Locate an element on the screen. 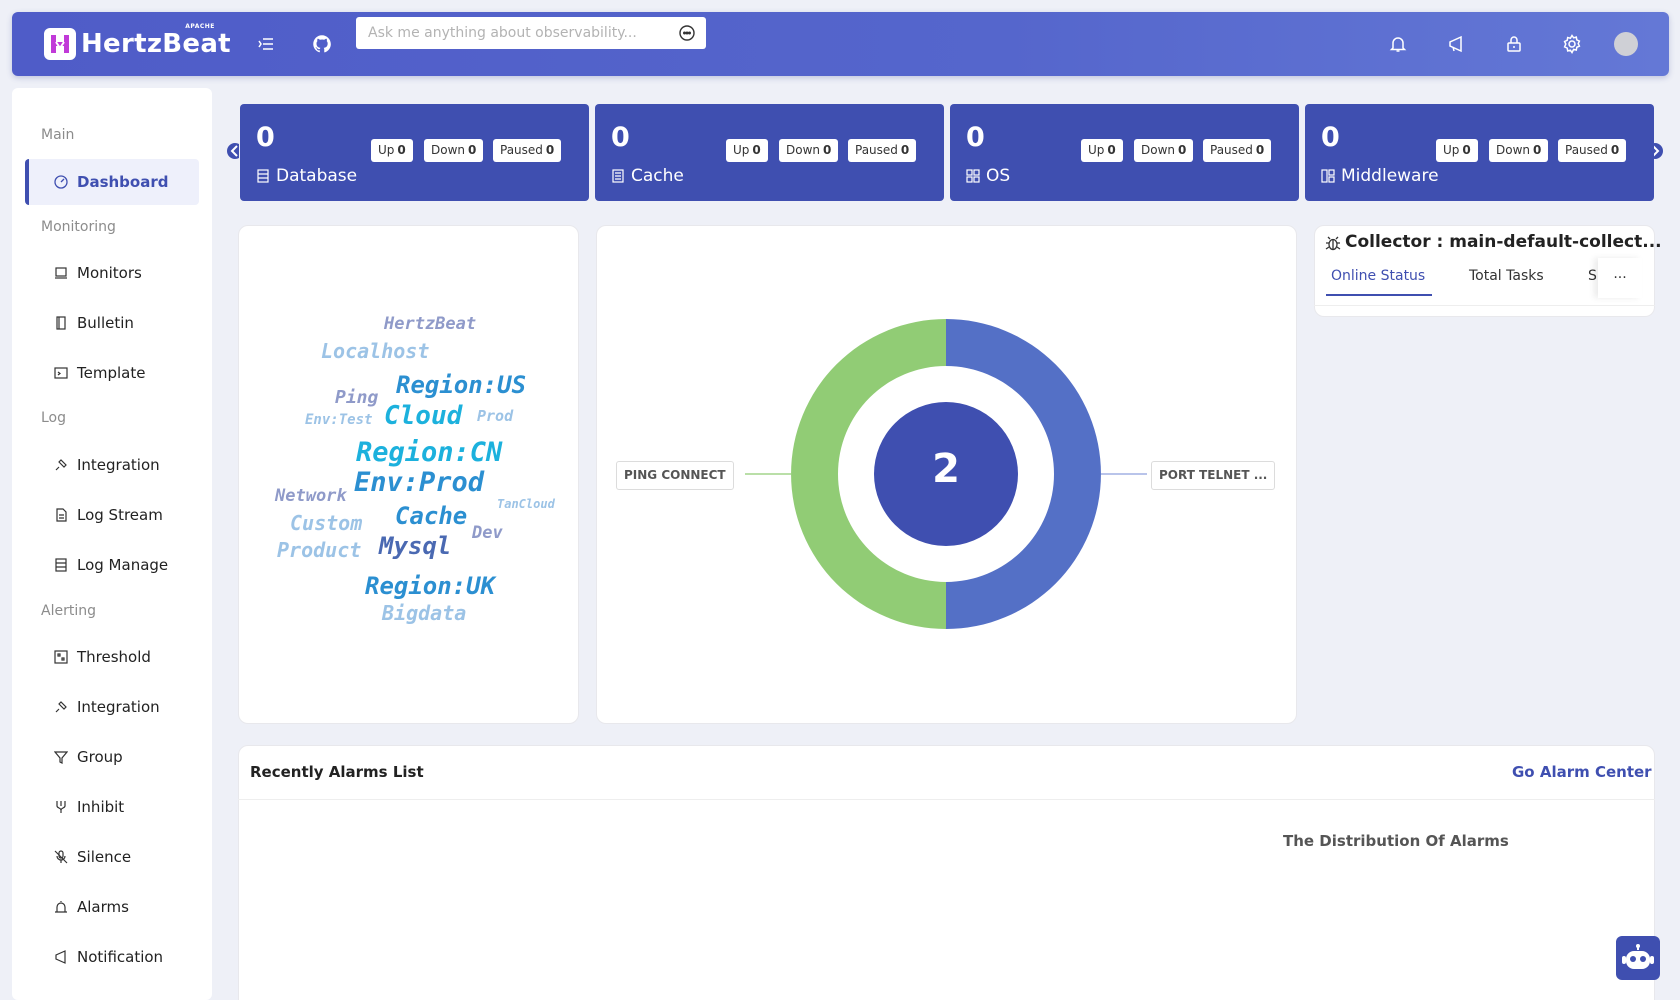 Image resolution: width=1680 pixels, height=1000 pixels. word-cloud-tag: Env:Test is located at coordinates (338, 420).